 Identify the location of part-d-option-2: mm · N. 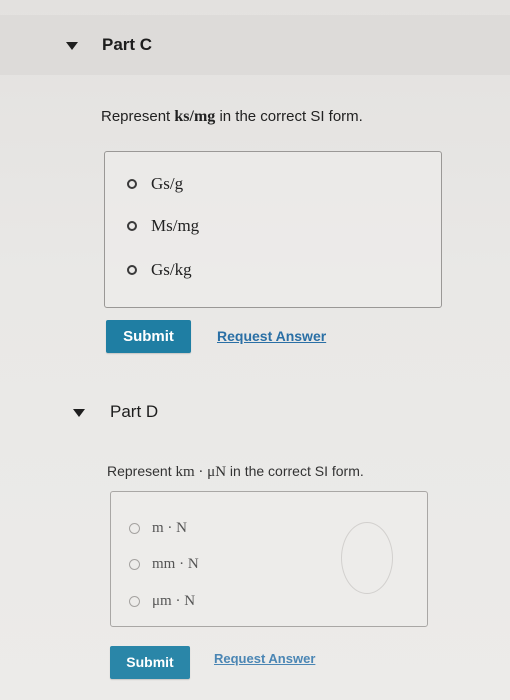
(164, 564).